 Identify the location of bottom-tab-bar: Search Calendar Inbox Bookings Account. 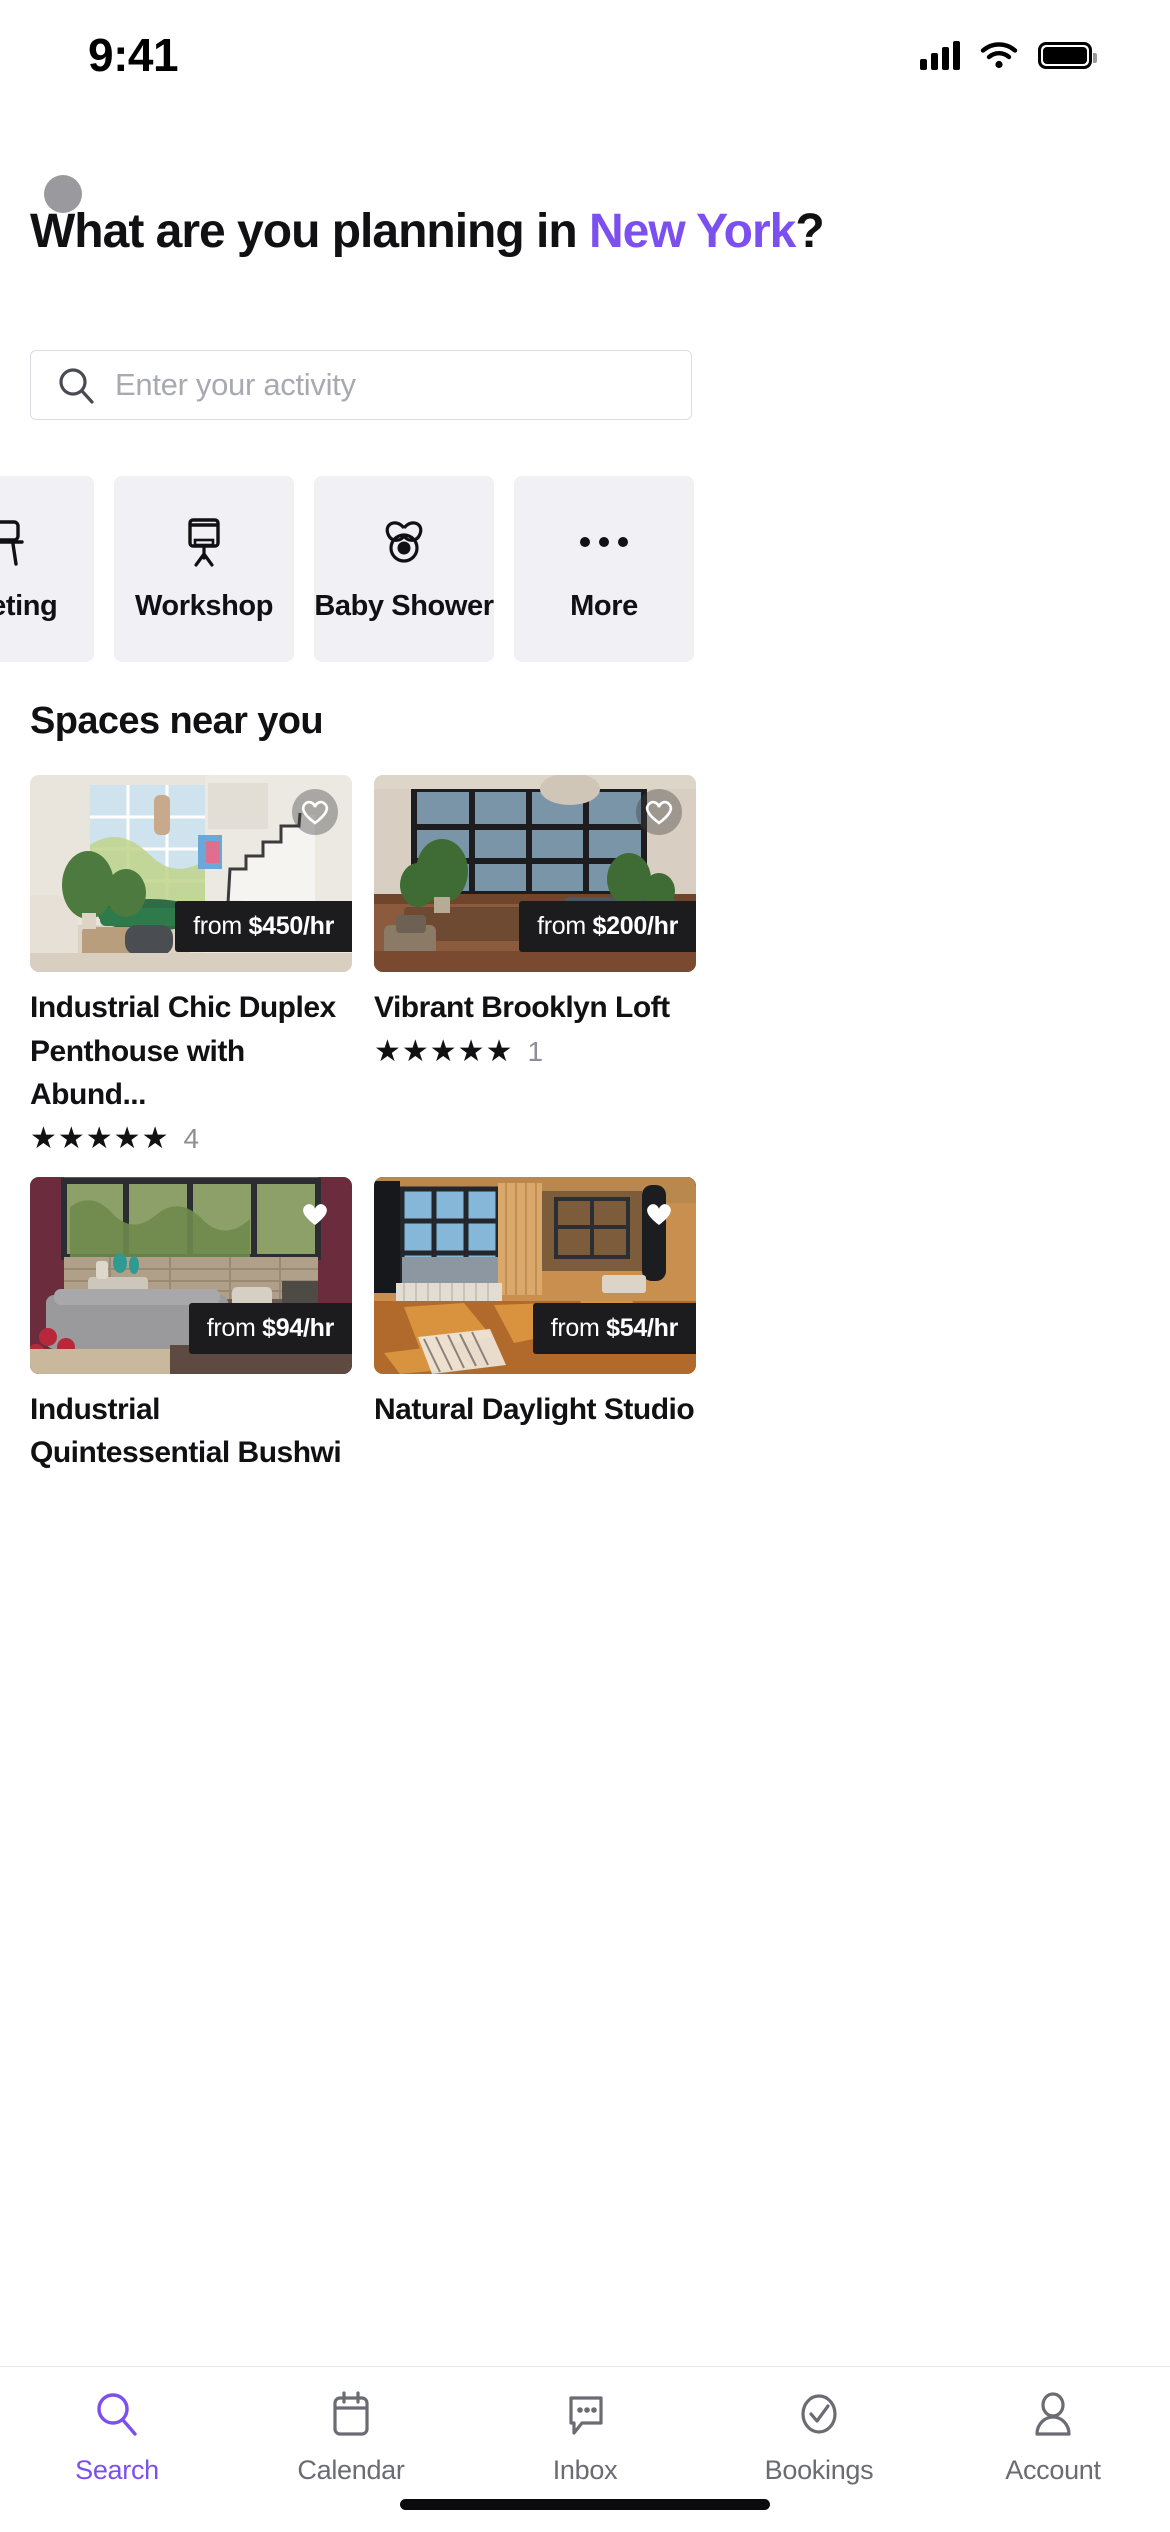
(585, 2449).